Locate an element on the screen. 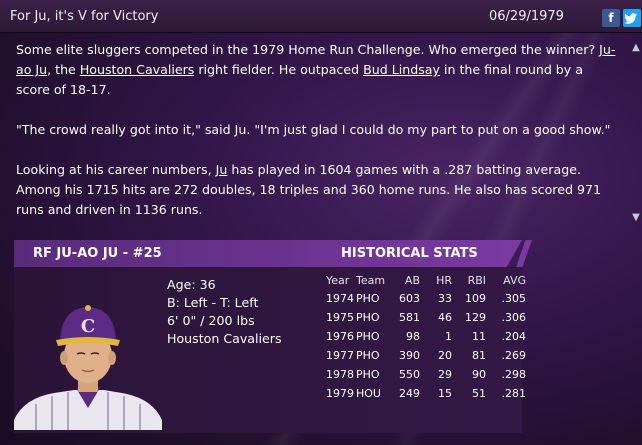 This screenshot has width=642, height=445. article-title: For Ju, it's V for Victory is located at coordinates (84, 16).